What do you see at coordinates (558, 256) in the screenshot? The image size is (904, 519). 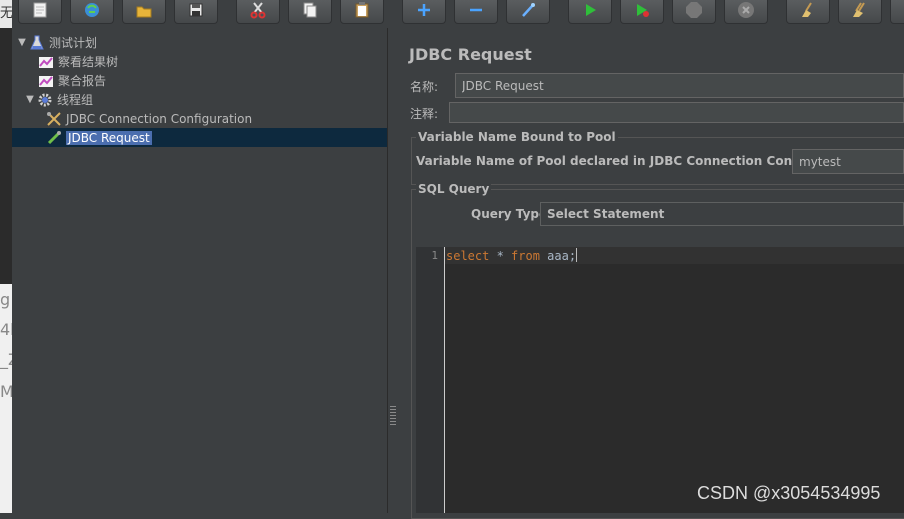 I see `sql-token: aaa;` at bounding box center [558, 256].